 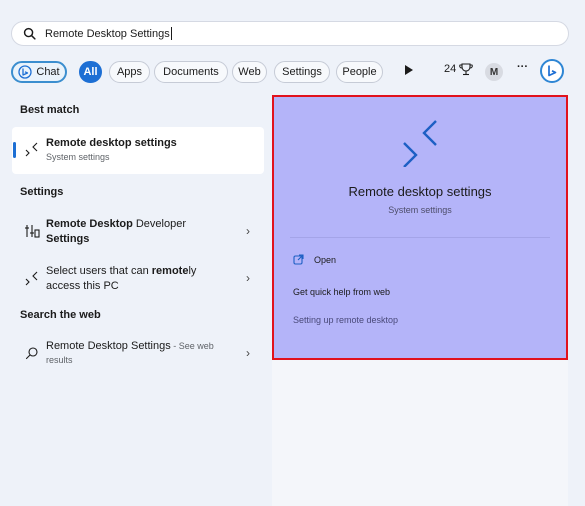 I want to click on filter-documents: Documents, so click(x=191, y=72).